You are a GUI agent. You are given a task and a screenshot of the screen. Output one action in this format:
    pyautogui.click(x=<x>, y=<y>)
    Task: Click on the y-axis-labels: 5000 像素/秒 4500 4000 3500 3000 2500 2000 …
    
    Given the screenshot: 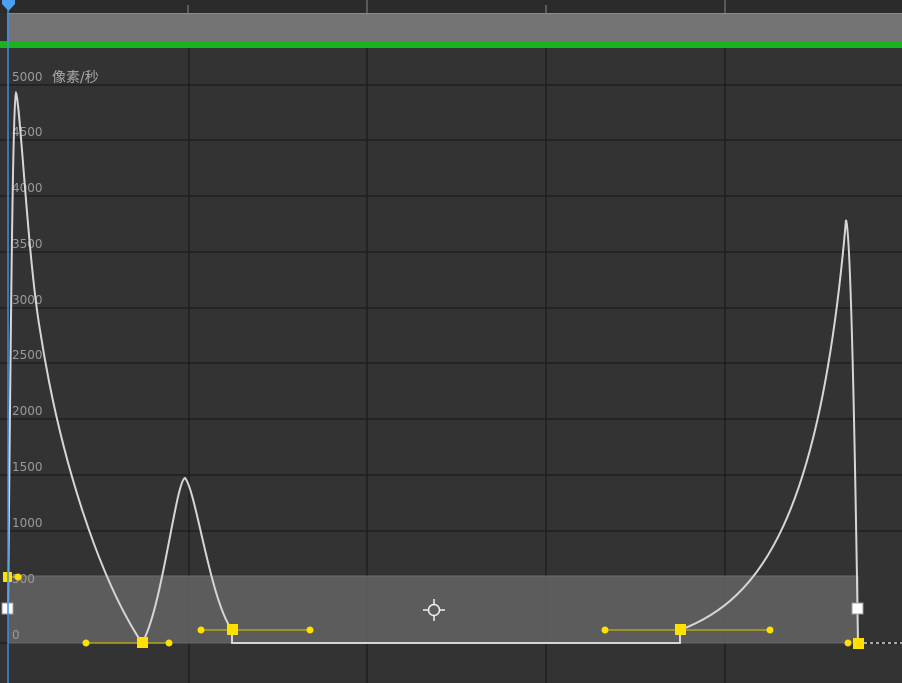 What is the action you would take?
    pyautogui.click(x=55, y=356)
    